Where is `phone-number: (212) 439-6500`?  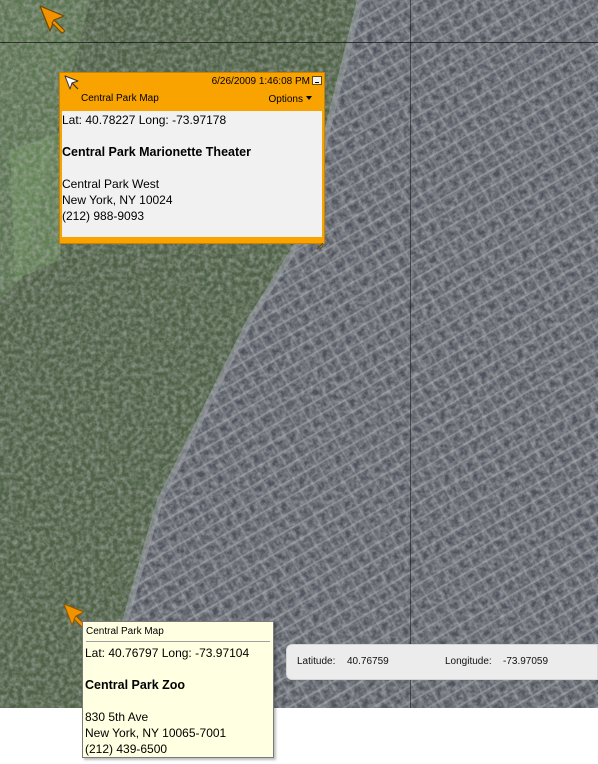
phone-number: (212) 439-6500 is located at coordinates (126, 749).